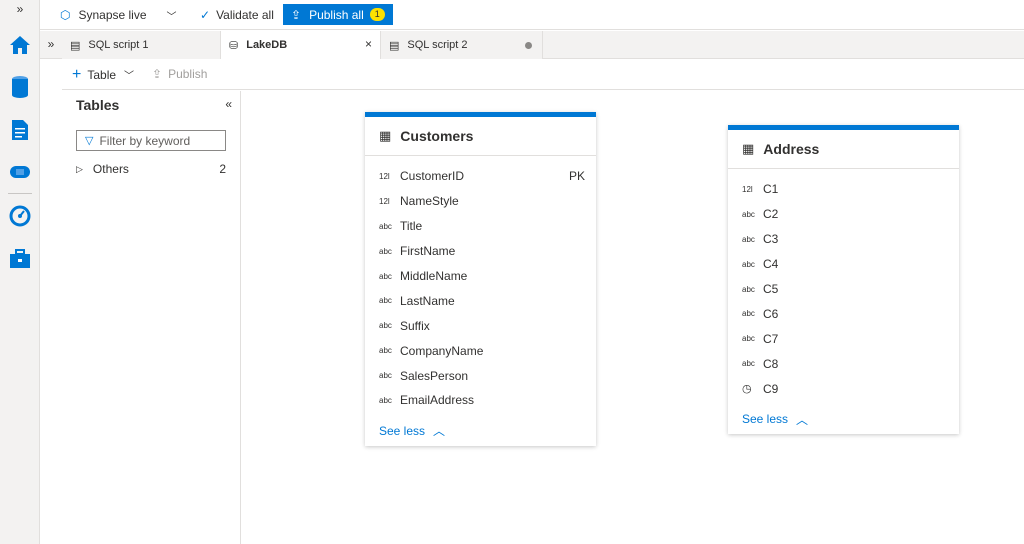  Describe the element at coordinates (427, 300) in the screenshot. I see `column-name: LastName` at that location.